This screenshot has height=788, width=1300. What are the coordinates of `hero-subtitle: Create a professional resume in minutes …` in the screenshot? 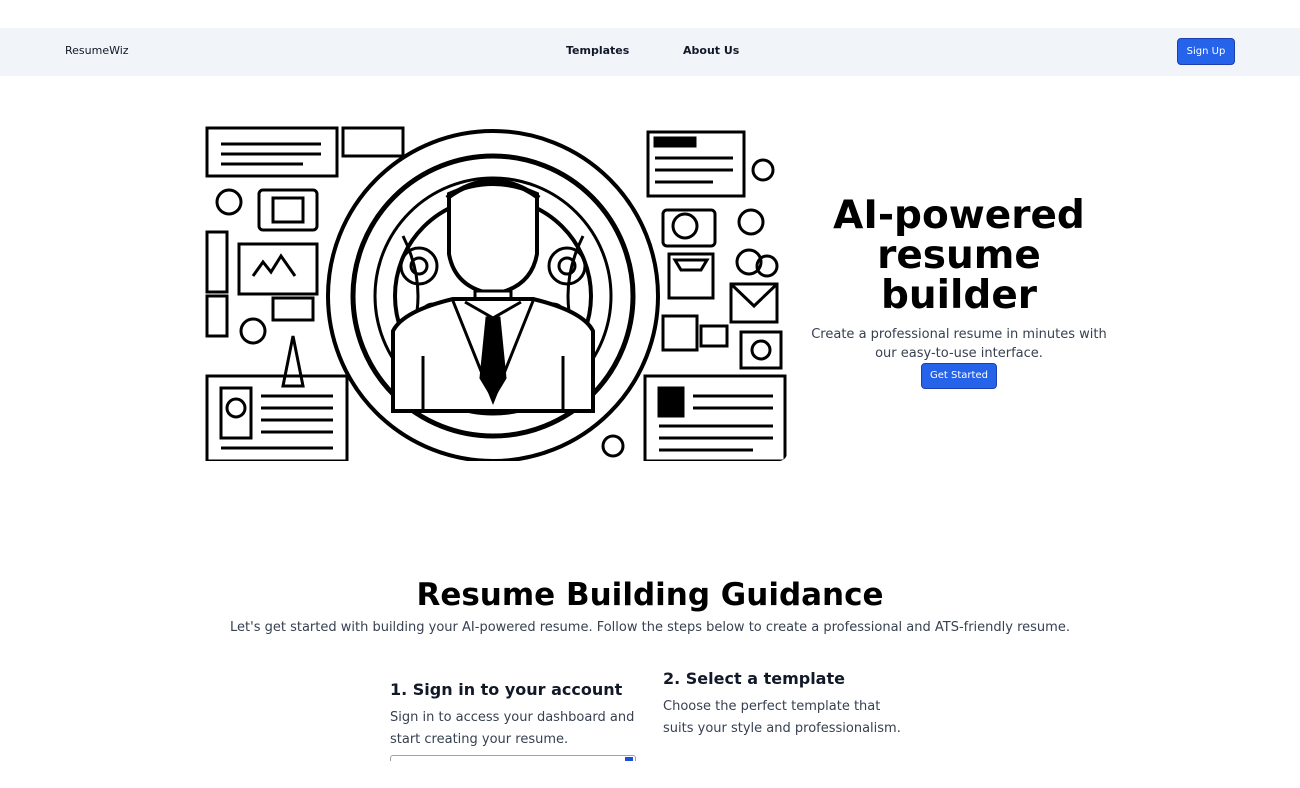 It's located at (959, 344).